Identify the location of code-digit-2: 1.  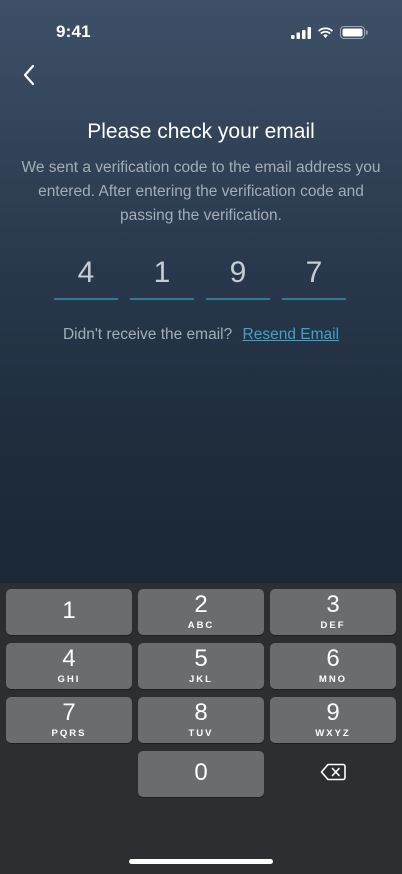
(162, 274).